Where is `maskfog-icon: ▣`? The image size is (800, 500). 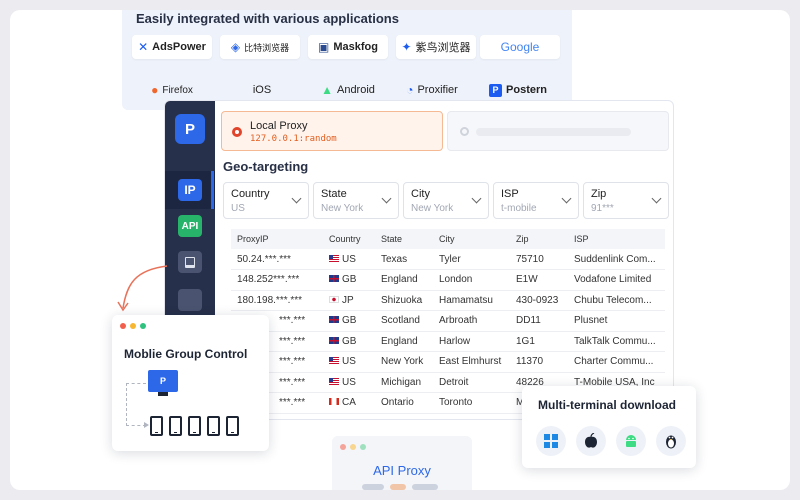
maskfog-icon: ▣ is located at coordinates (324, 47).